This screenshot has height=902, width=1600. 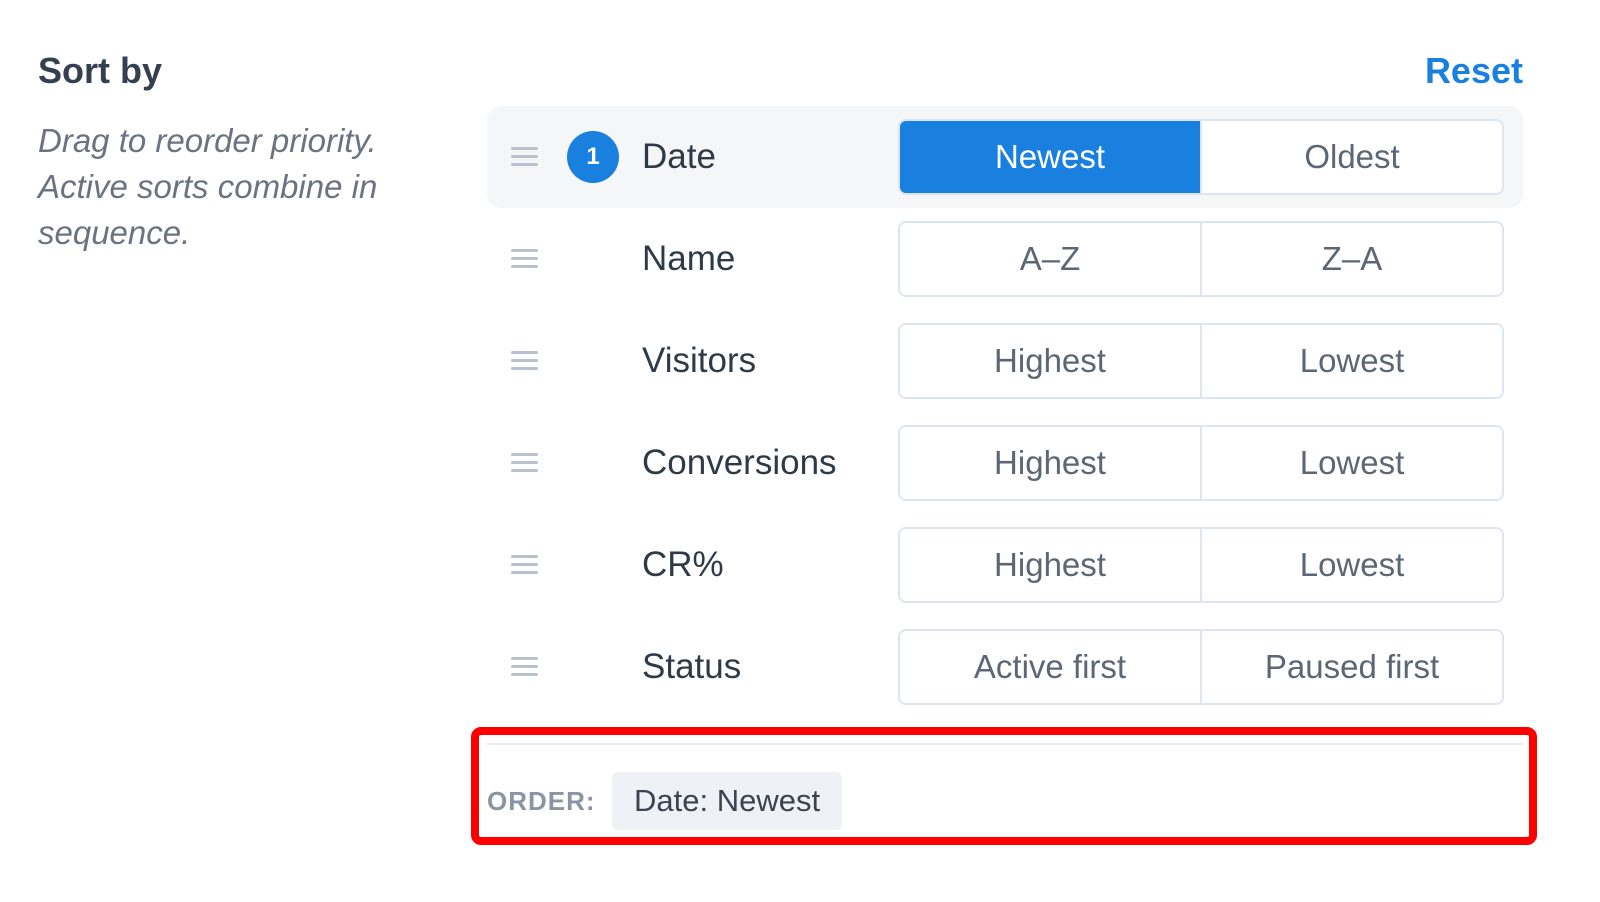 What do you see at coordinates (692, 666) in the screenshot?
I see `sort-field-label: Status` at bounding box center [692, 666].